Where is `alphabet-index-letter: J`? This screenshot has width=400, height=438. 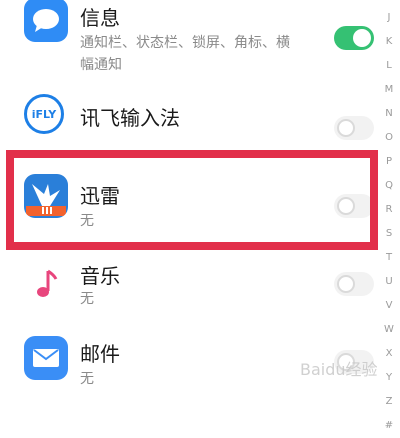 alphabet-index-letter: J is located at coordinates (389, 18).